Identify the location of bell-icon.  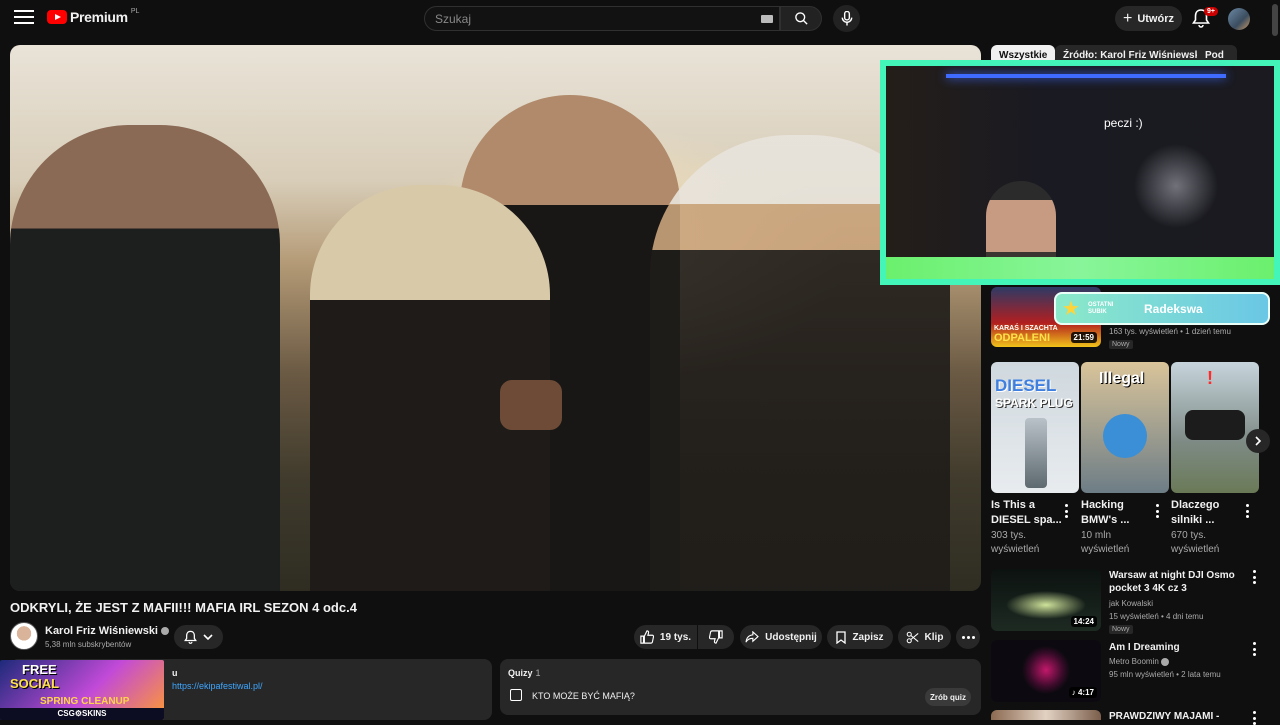
(190, 637).